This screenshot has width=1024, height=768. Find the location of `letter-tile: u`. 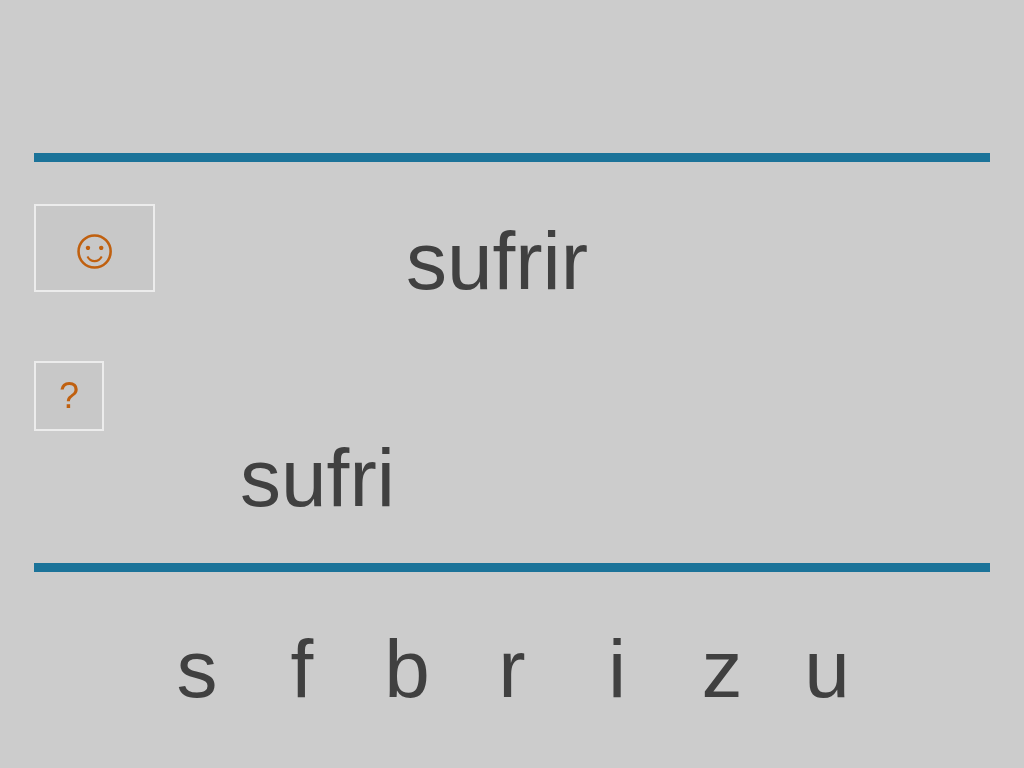

letter-tile: u is located at coordinates (827, 669).